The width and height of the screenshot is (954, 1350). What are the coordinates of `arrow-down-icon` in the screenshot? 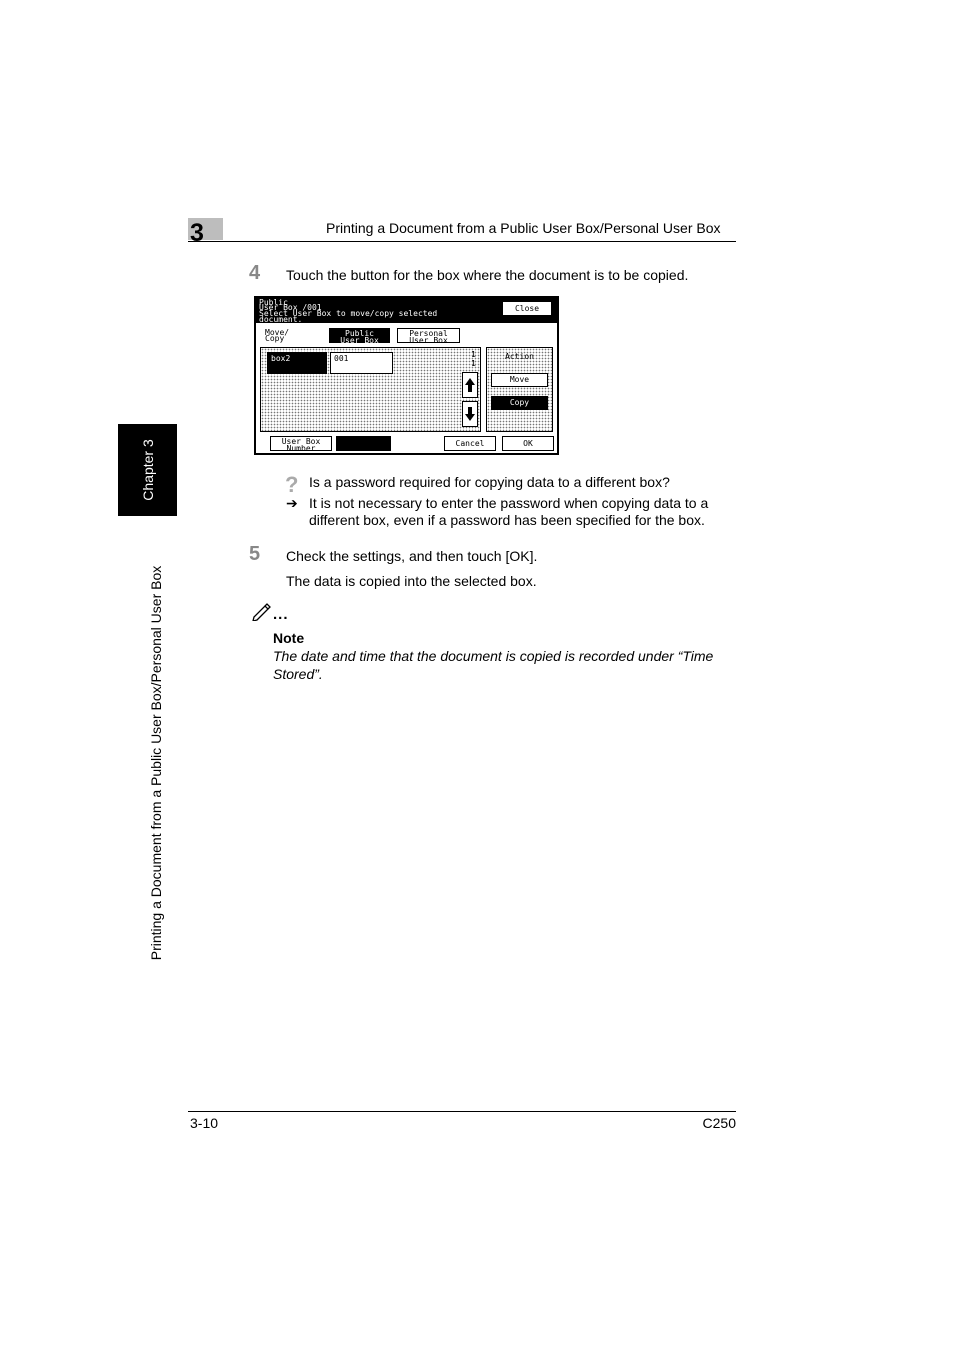 It's located at (470, 414).